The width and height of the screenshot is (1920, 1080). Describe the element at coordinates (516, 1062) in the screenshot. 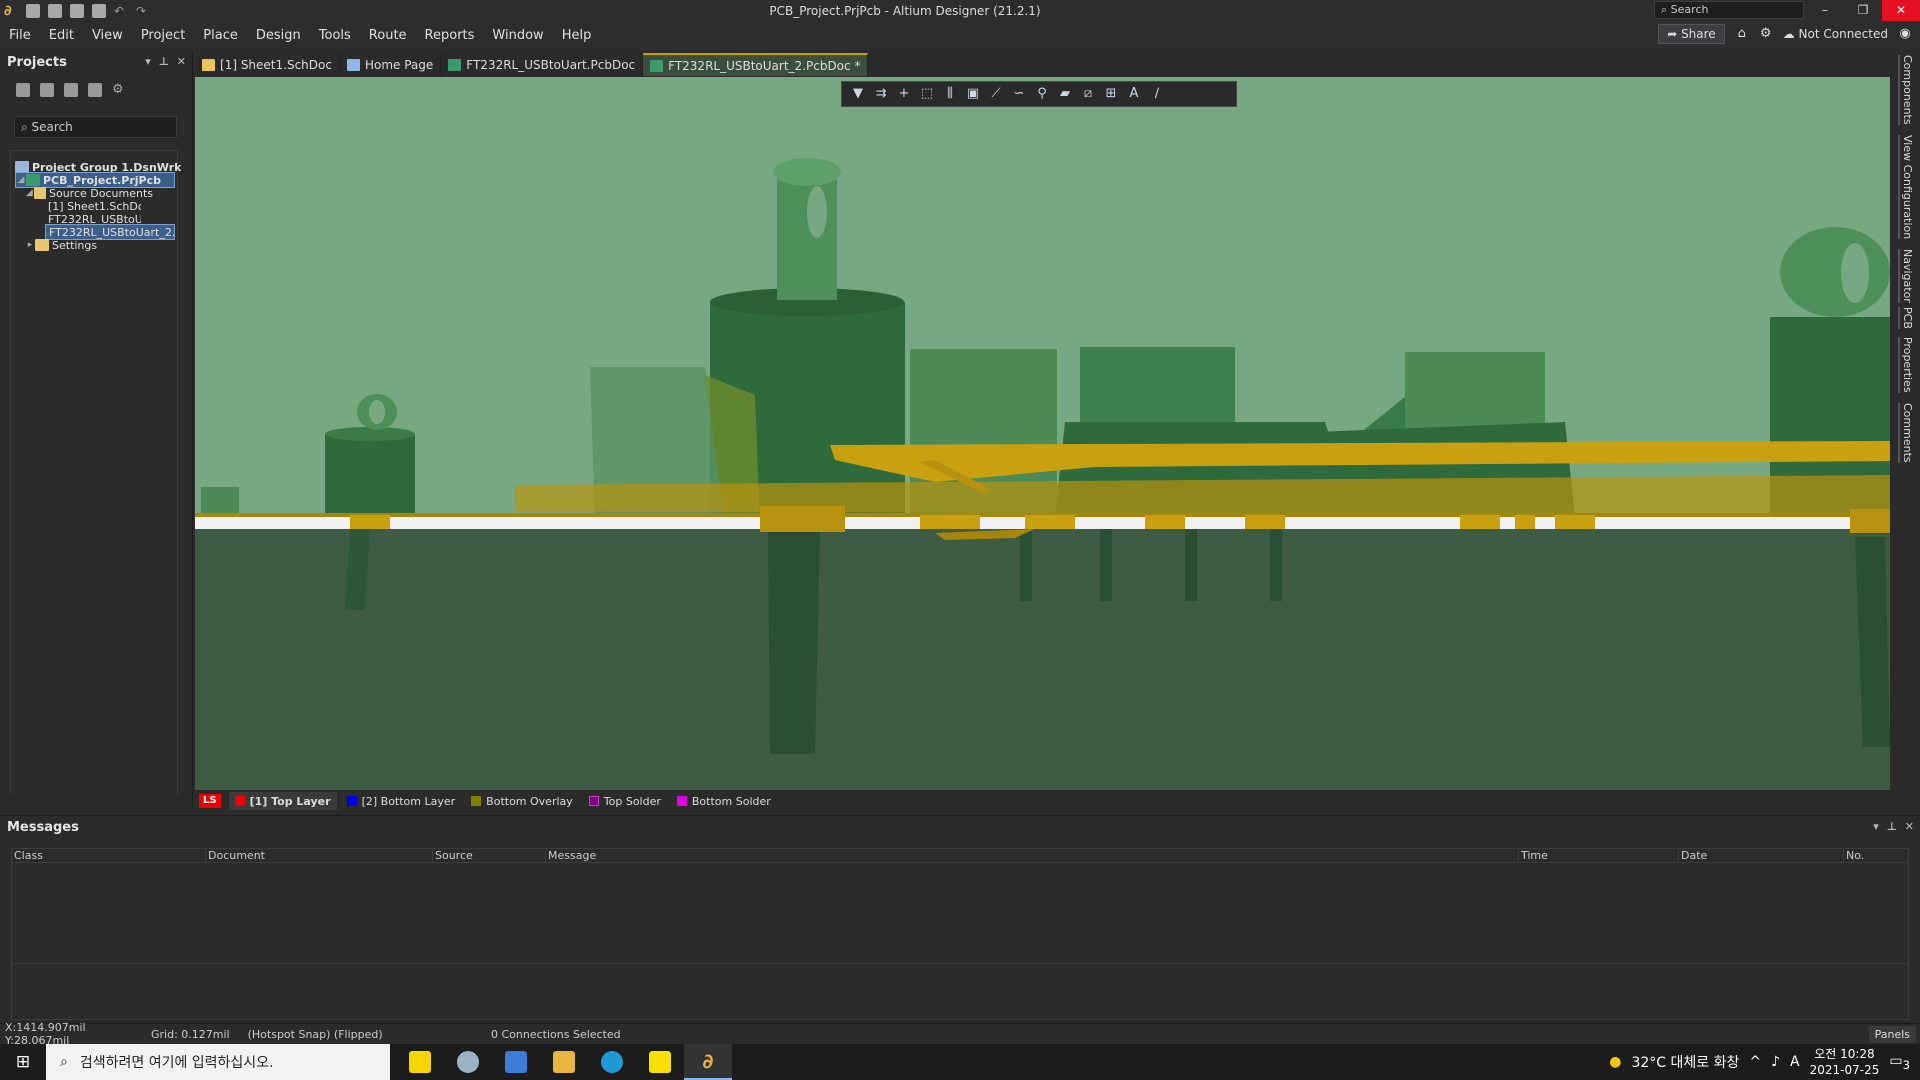

I see `calculator-app` at that location.